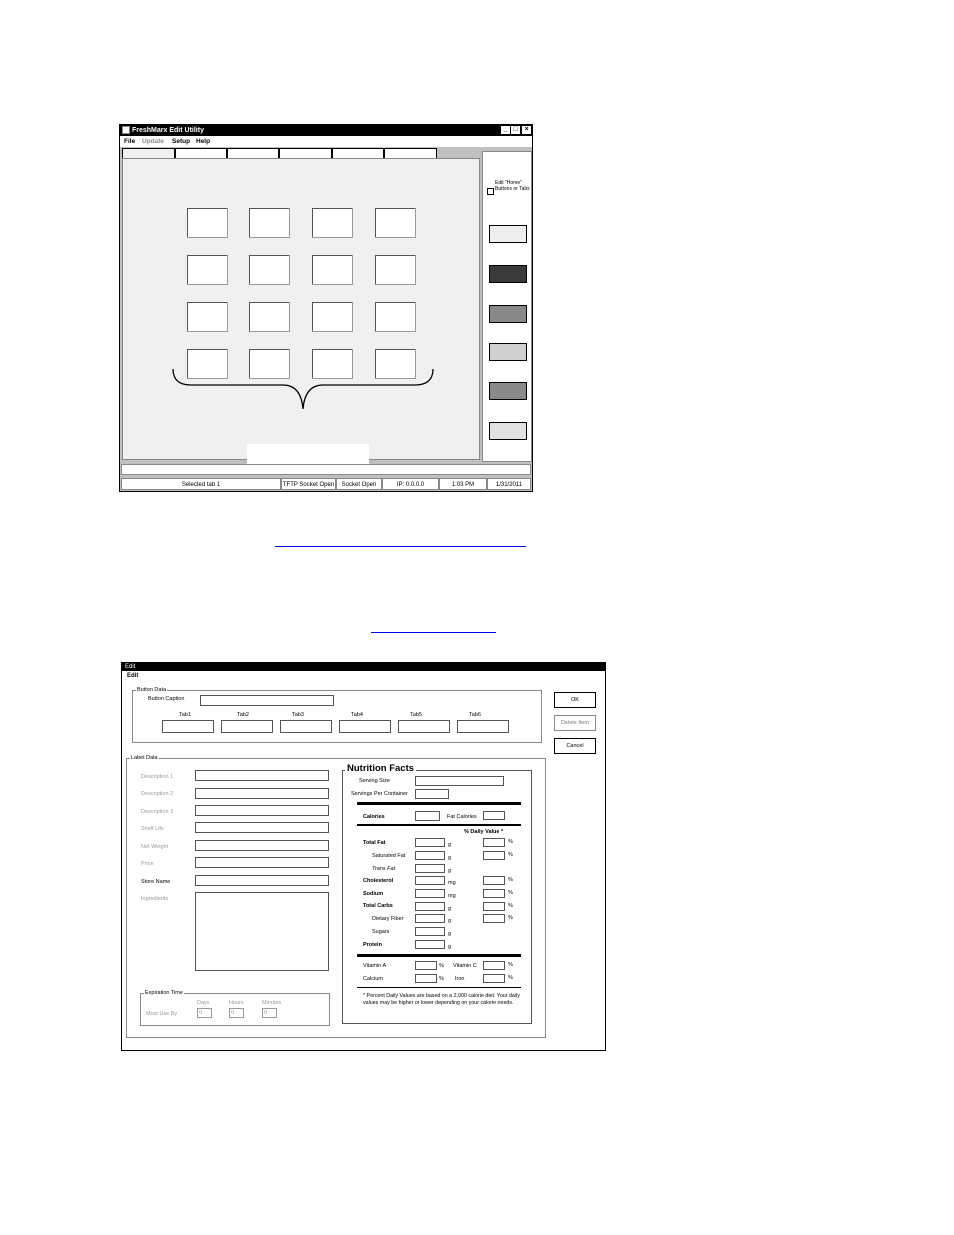 The image size is (954, 1235). Describe the element at coordinates (378, 881) in the screenshot. I see `nutrient-label: Cholesterol` at that location.